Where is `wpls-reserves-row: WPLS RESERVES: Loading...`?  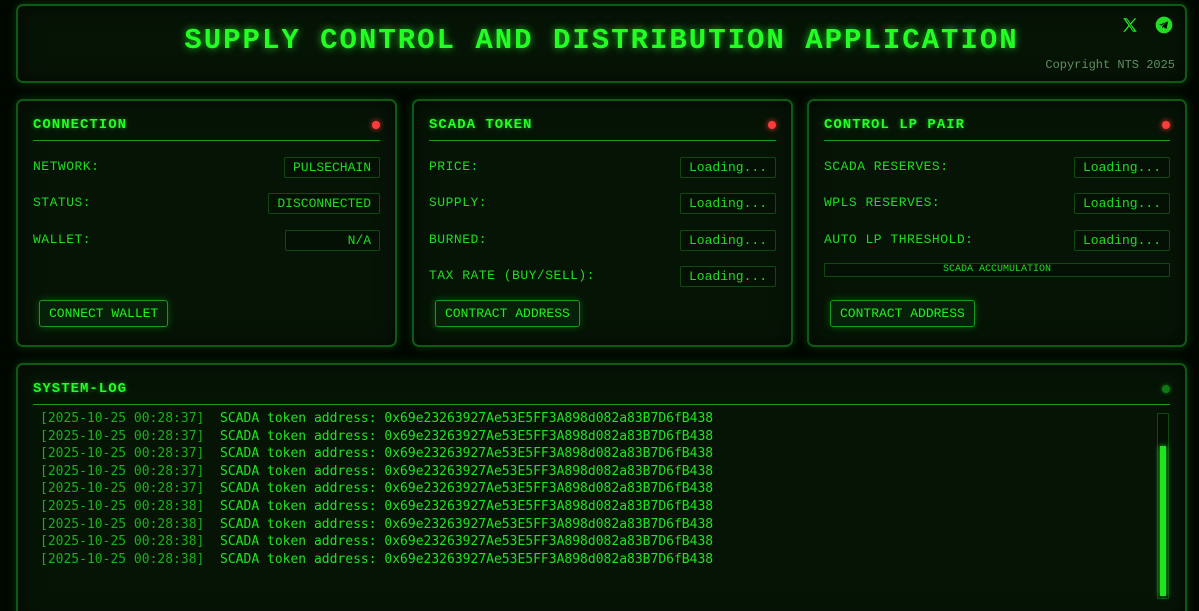 wpls-reserves-row: WPLS RESERVES: Loading... is located at coordinates (997, 204).